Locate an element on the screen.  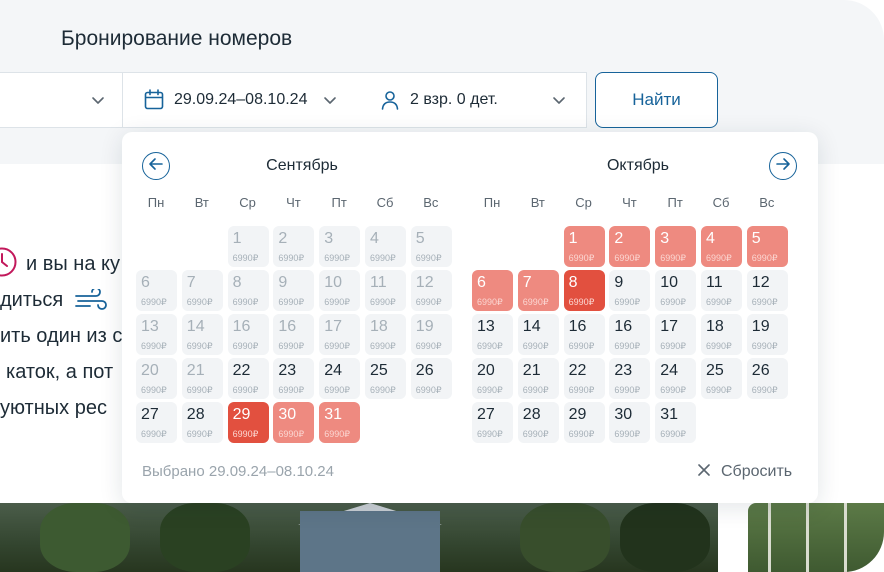
page-title: Бронирование номеров is located at coordinates (177, 38).